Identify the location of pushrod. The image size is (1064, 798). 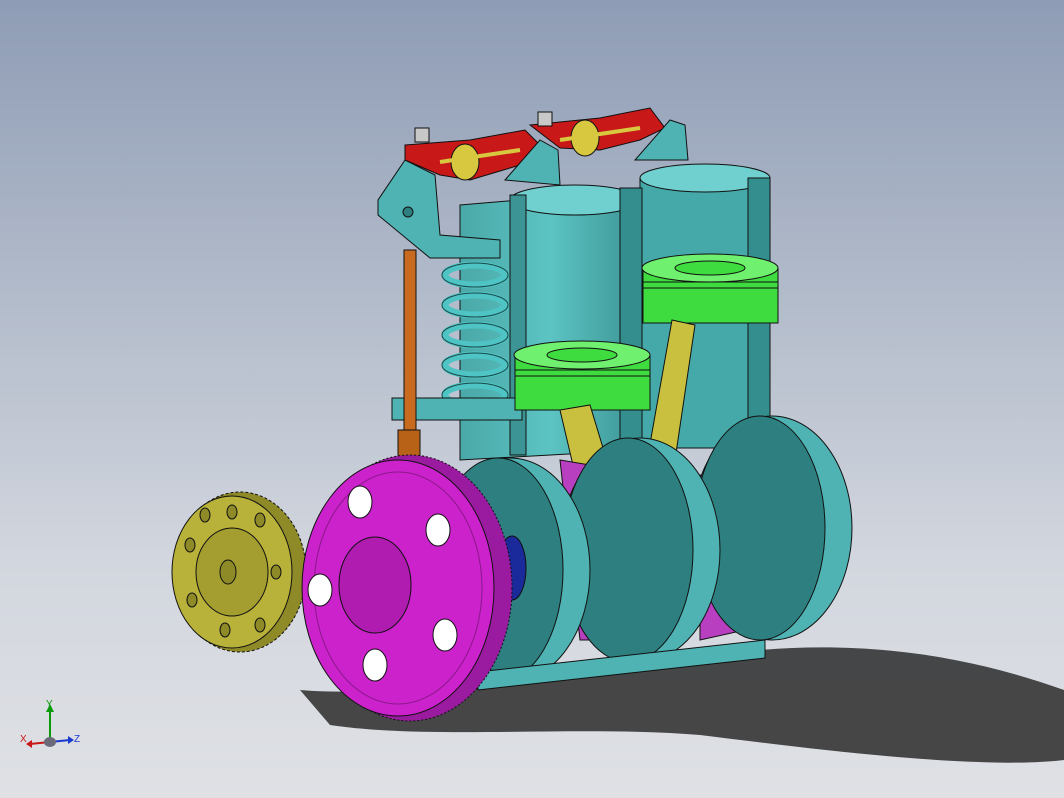
(410, 355).